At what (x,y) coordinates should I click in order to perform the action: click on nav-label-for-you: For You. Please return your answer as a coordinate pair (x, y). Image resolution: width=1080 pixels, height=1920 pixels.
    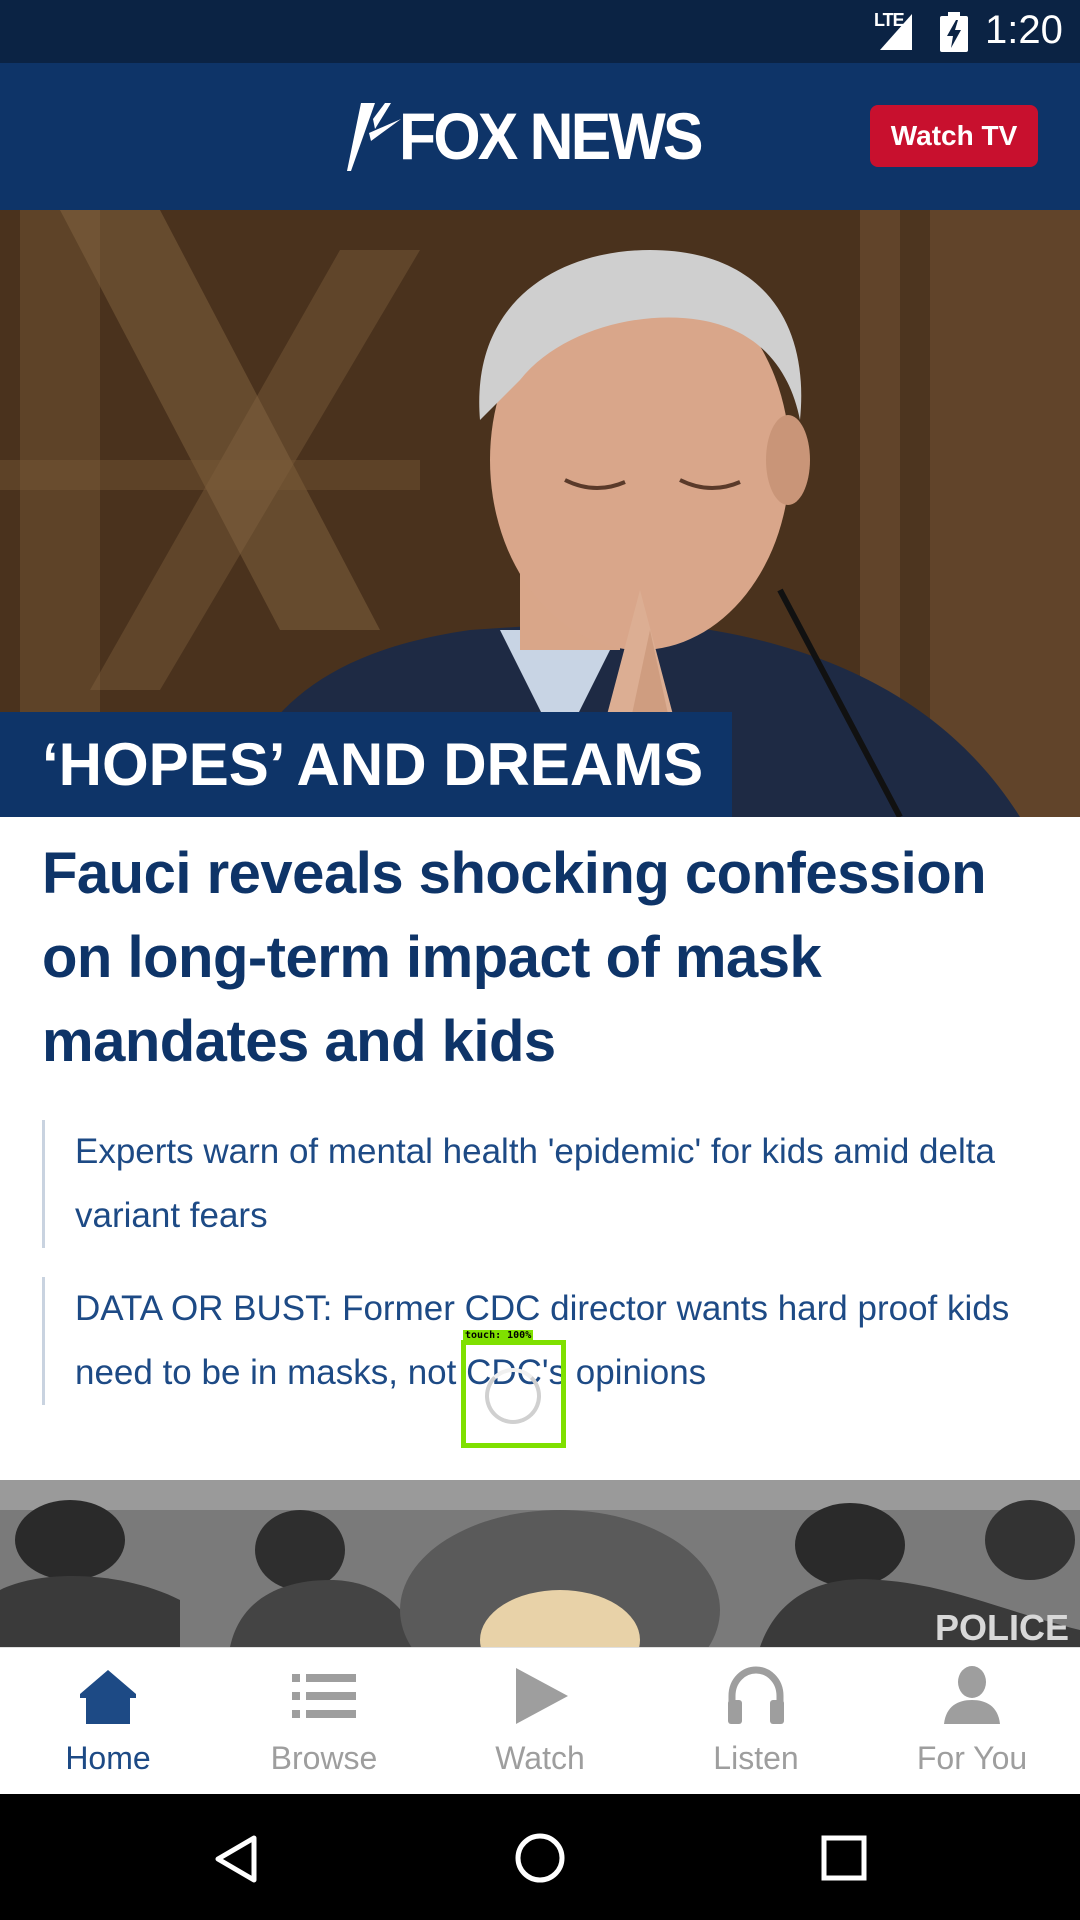
    Looking at the image, I should click on (972, 1758).